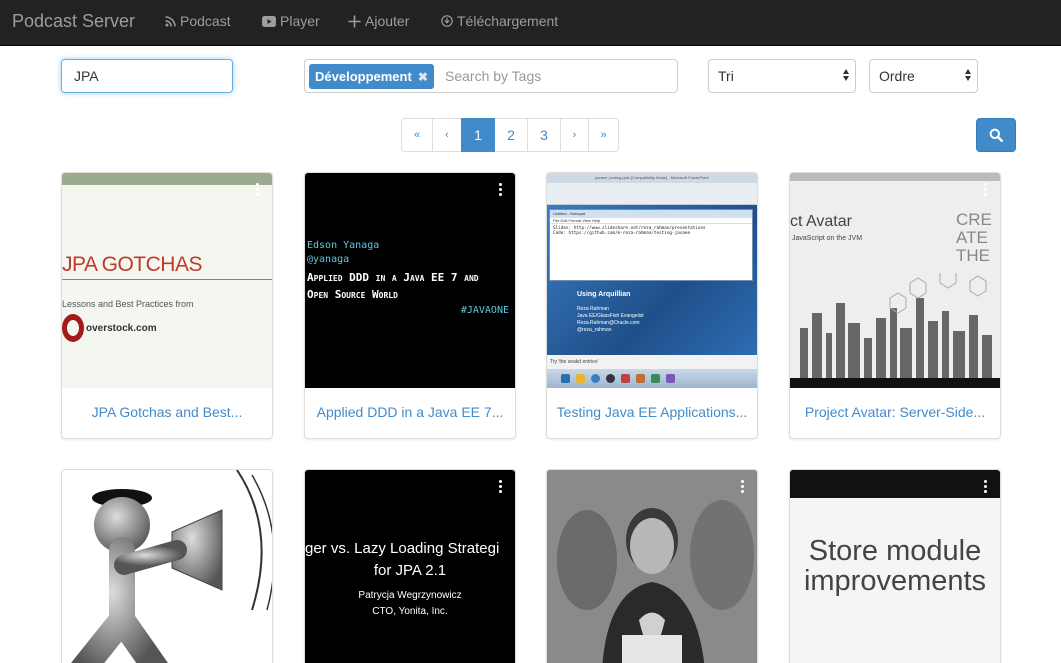 This screenshot has height=663, width=1061. Describe the element at coordinates (726, 76) in the screenshot. I see `sort-select-value: Tri` at that location.